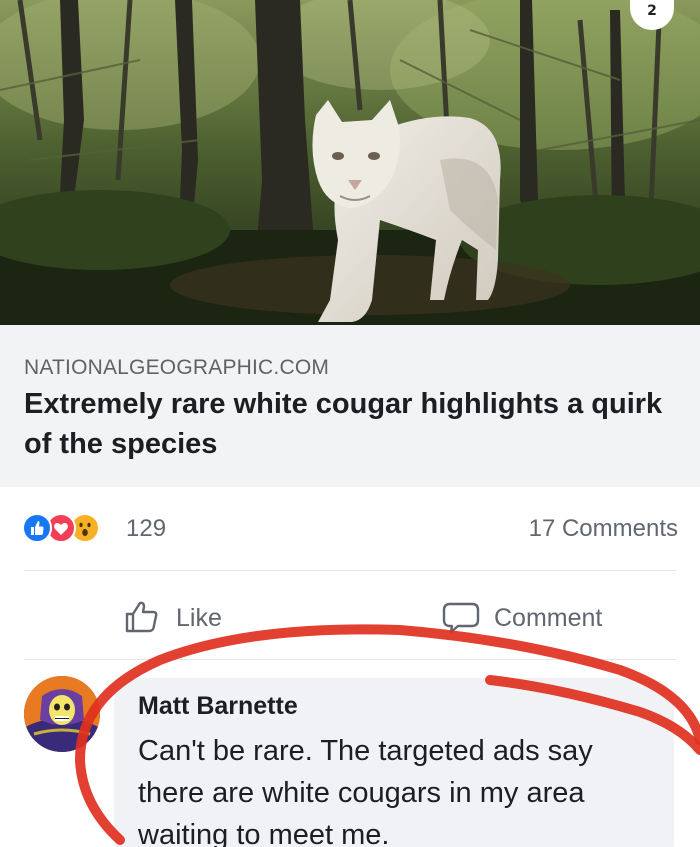 The width and height of the screenshot is (700, 847). I want to click on thumbs-up-icon, so click(141, 617).